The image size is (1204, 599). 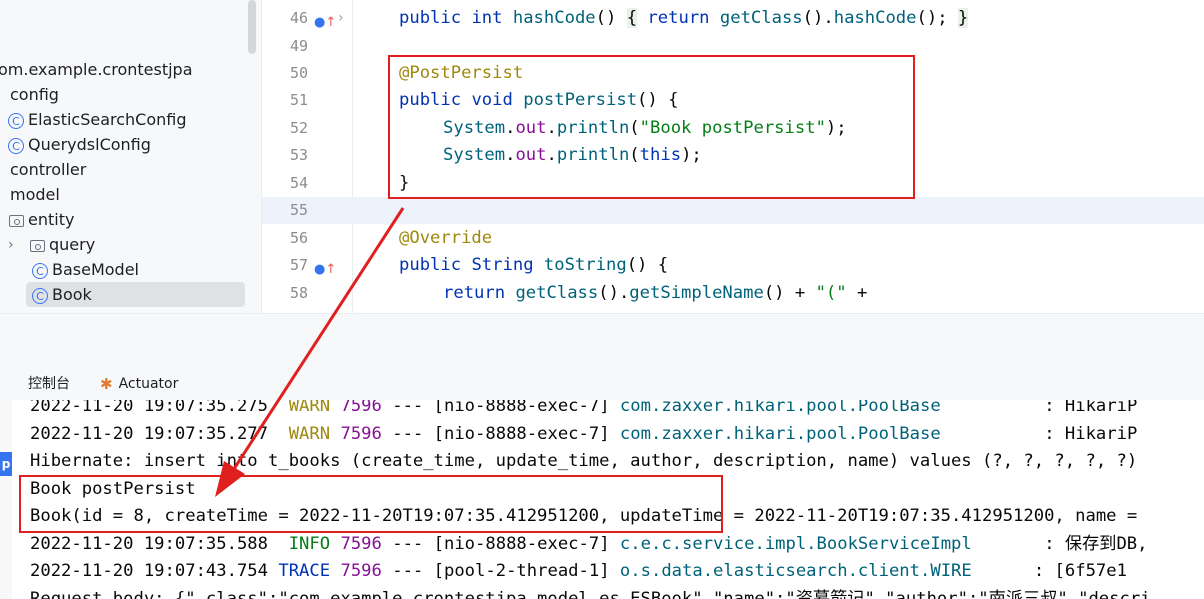 I want to click on annotation-arrow, so click(x=310, y=352).